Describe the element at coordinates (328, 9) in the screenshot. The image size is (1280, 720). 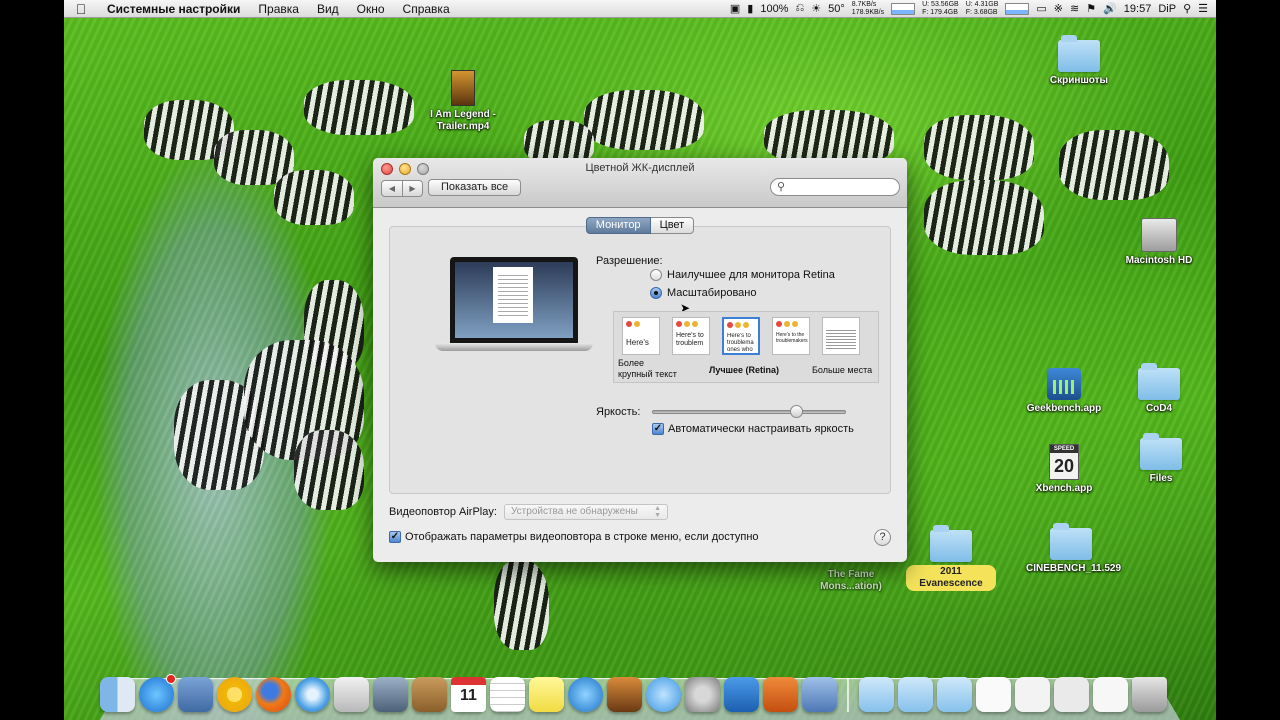
I see `menu-view: Вид` at that location.